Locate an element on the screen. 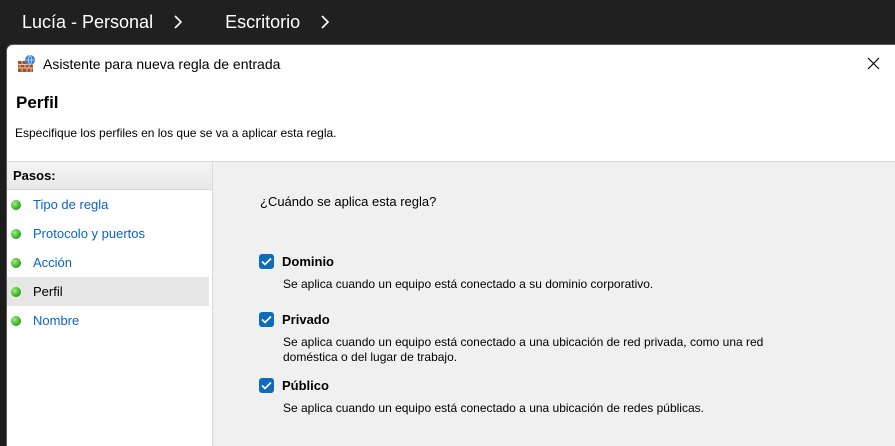  privado-checkbox is located at coordinates (266, 319).